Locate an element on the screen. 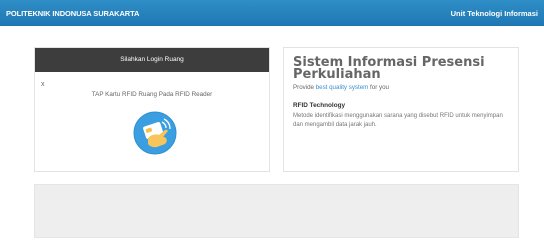  unit-name: Unit Teknologi Informasi is located at coordinates (494, 13).